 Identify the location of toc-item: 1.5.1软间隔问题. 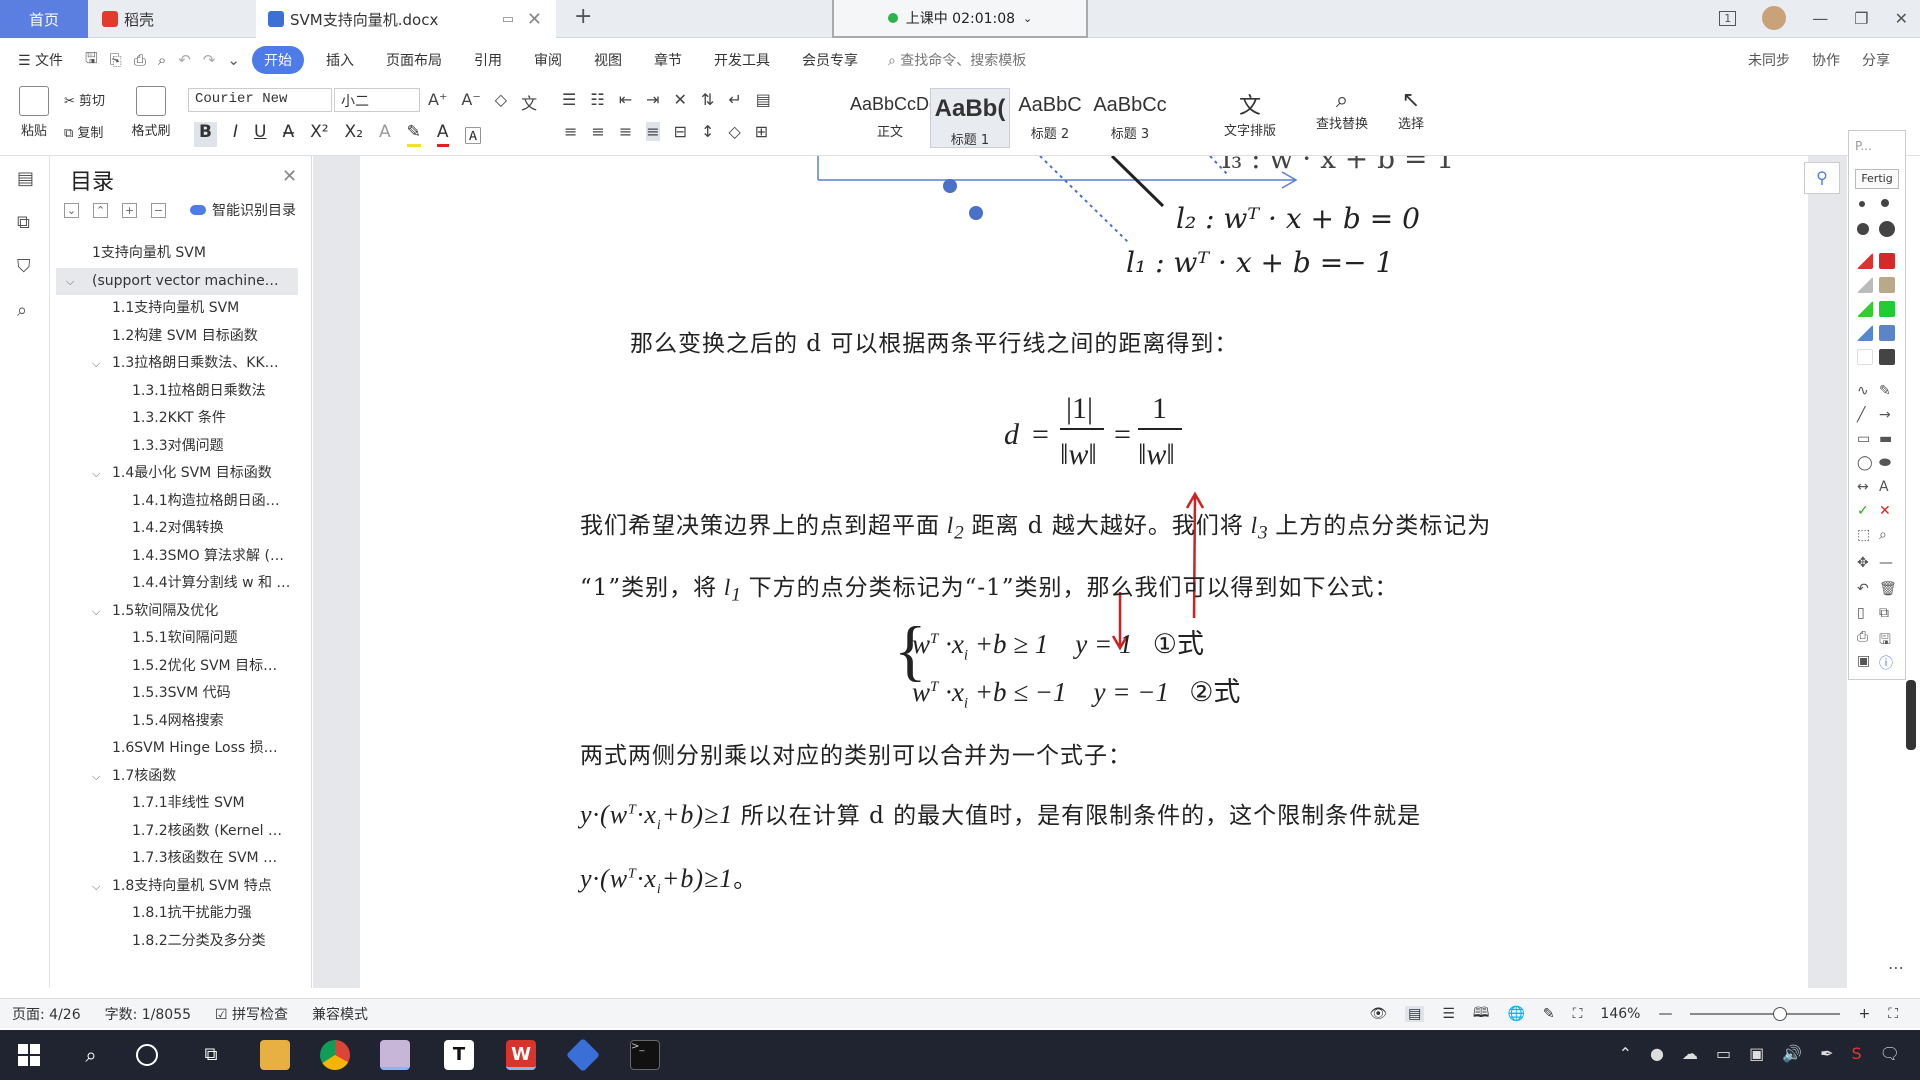
(177, 639).